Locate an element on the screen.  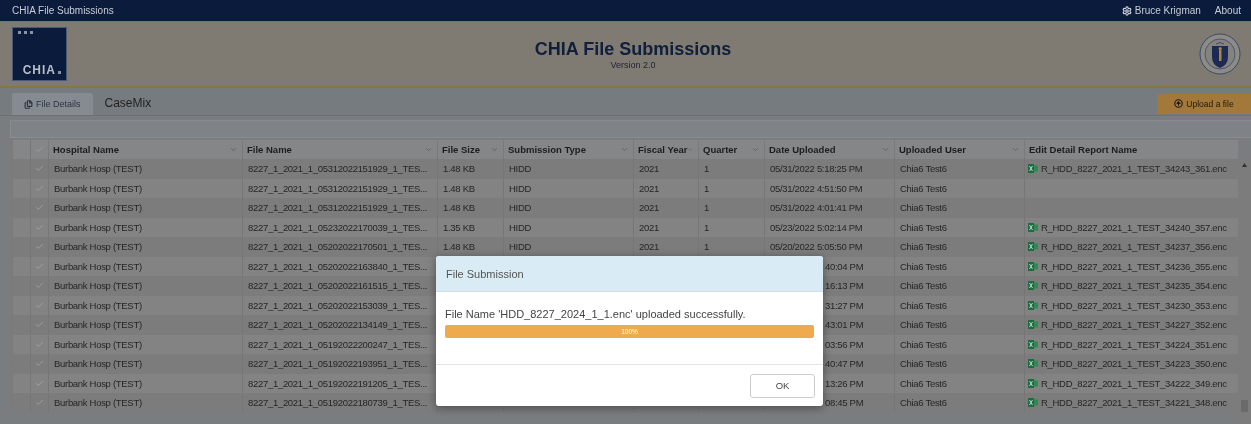
column-header: Hospital Name is located at coordinates (86, 149).